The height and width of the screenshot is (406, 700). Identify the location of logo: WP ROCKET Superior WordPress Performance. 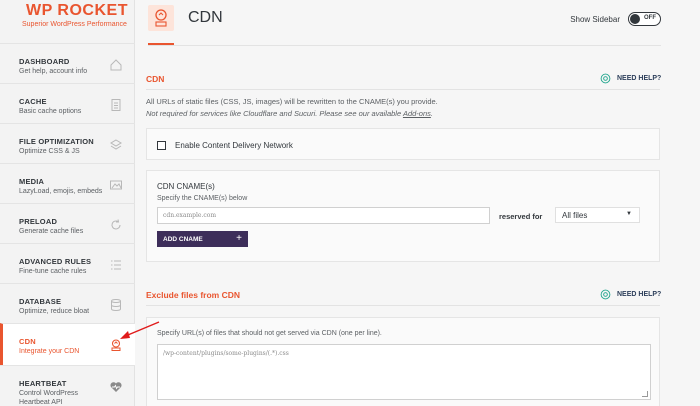
(67, 21).